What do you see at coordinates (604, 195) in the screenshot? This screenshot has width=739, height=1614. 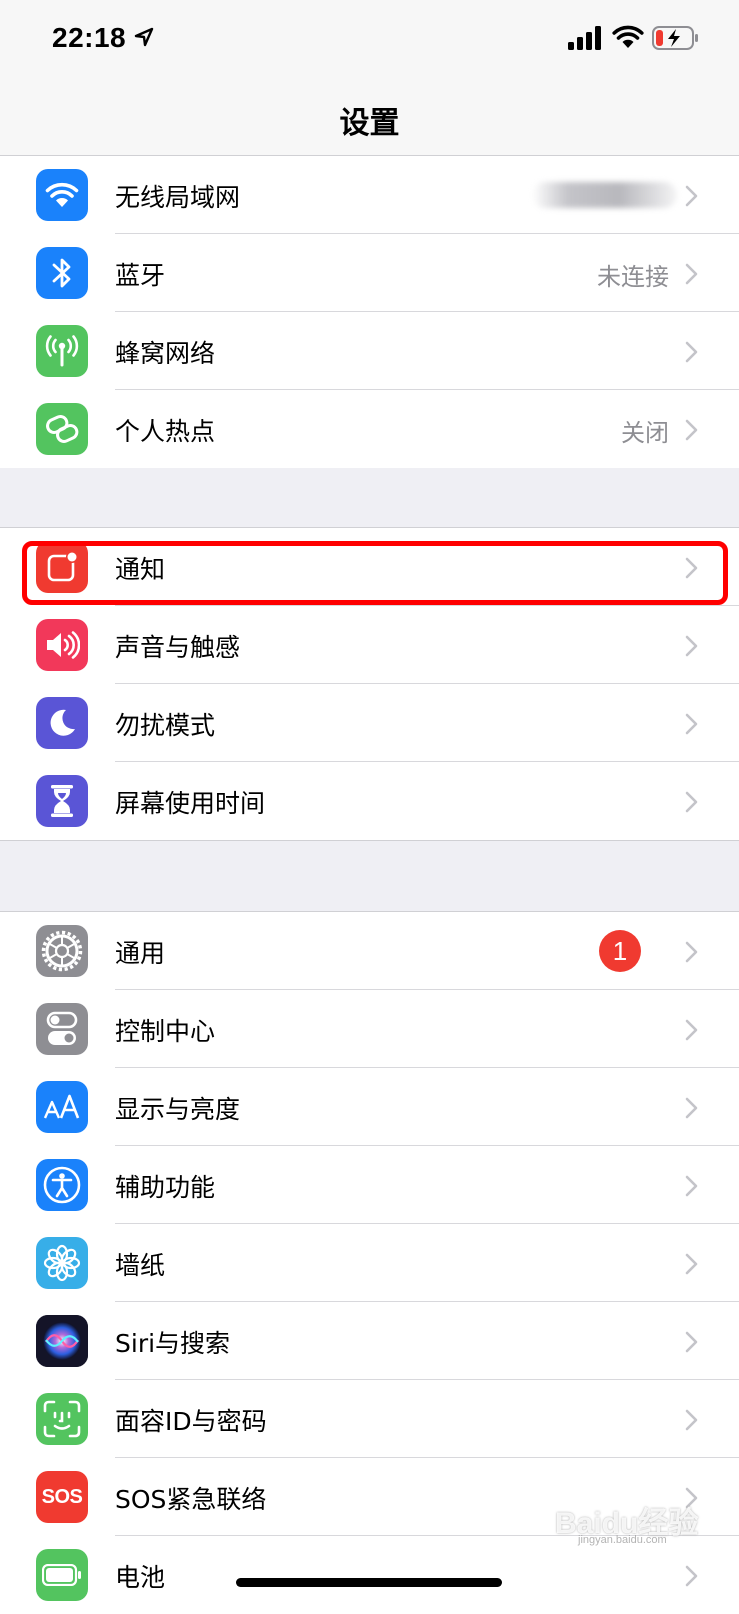 I see `wifi-network-name-redacted` at bounding box center [604, 195].